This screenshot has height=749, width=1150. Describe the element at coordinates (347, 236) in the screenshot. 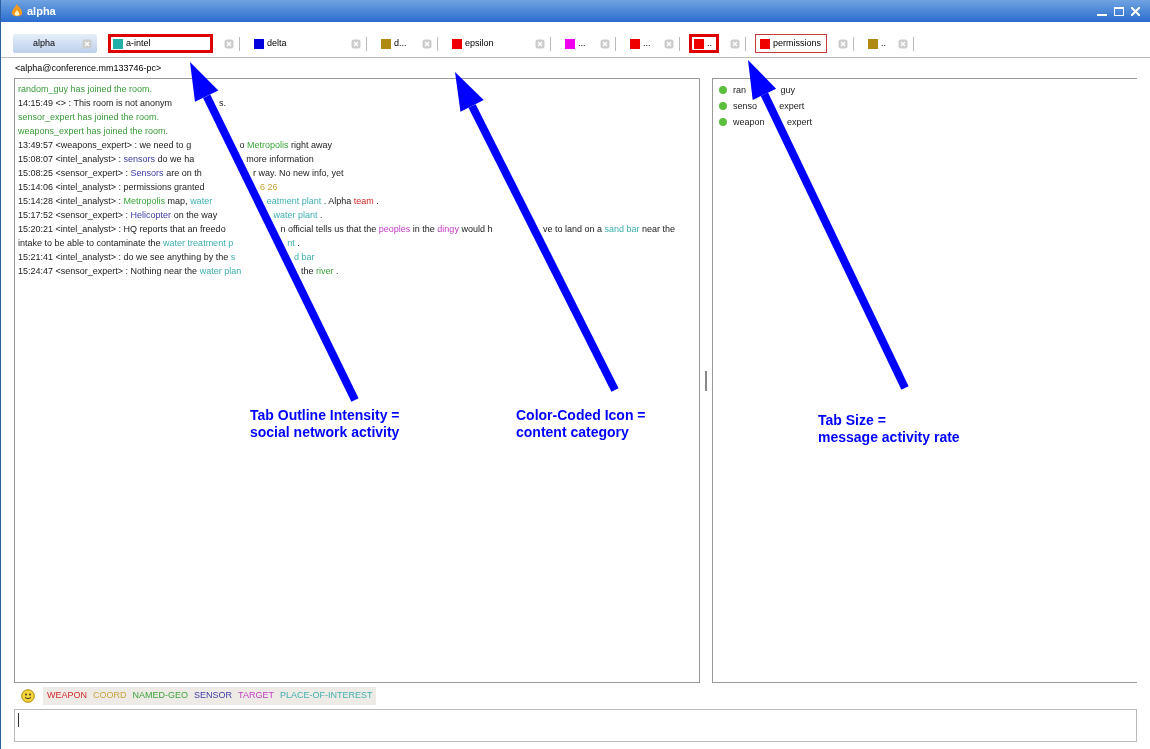

I see `chat-message: 15:20:21 <intel_analyst> : HQ reports that an freedo n official tells us that the peoples in the dingy would h ve to land on a sand bar near the intake to be able to contaminate the water treatment p nt .` at that location.